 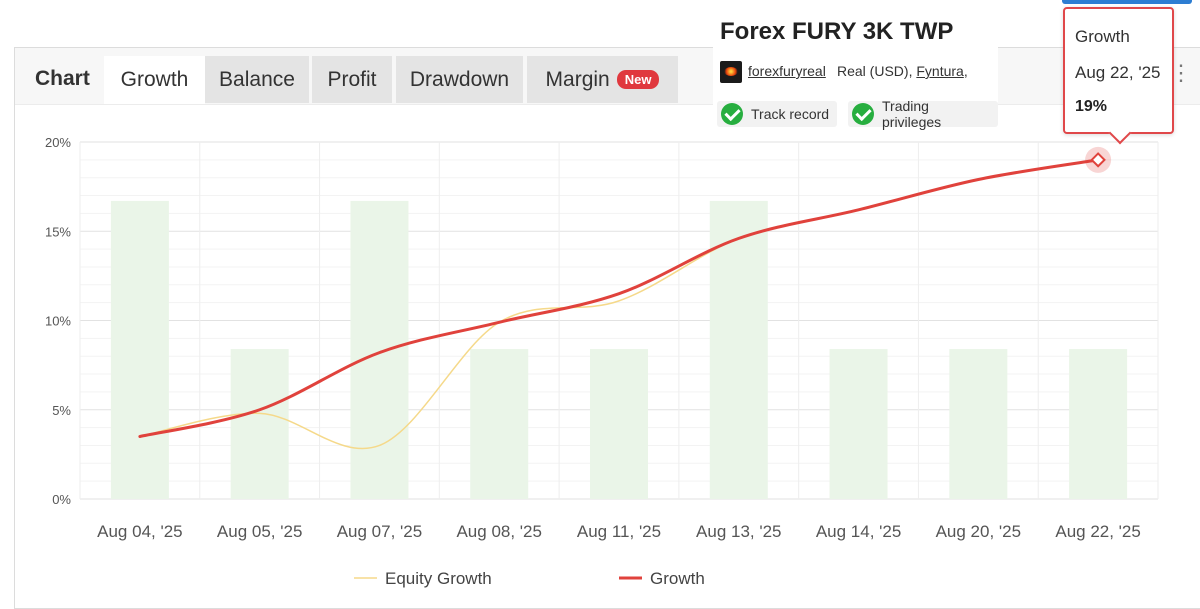 What do you see at coordinates (1102, 37) in the screenshot?
I see `tooltip-series: Growth` at bounding box center [1102, 37].